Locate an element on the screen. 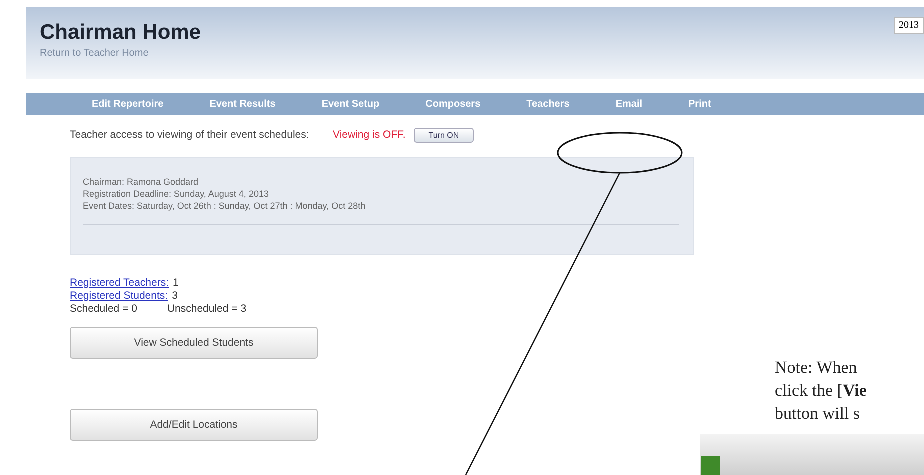 The width and height of the screenshot is (924, 475). note-text: click the [Vie is located at coordinates (821, 391).